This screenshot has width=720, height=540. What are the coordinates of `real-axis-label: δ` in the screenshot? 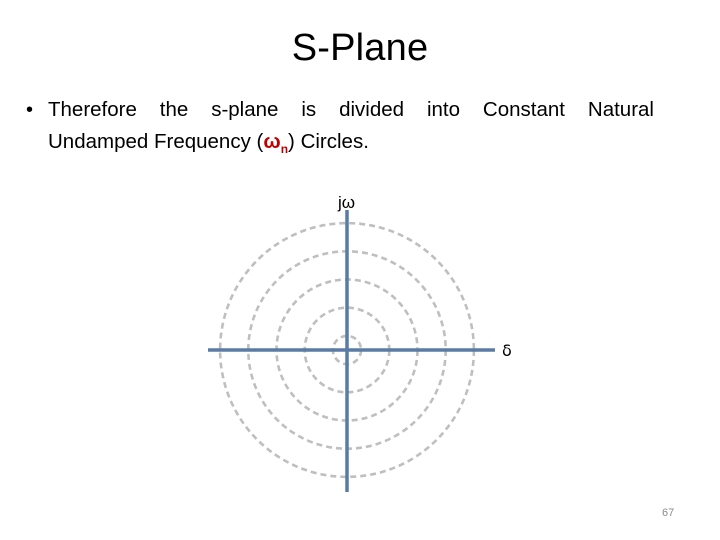 It's located at (507, 350).